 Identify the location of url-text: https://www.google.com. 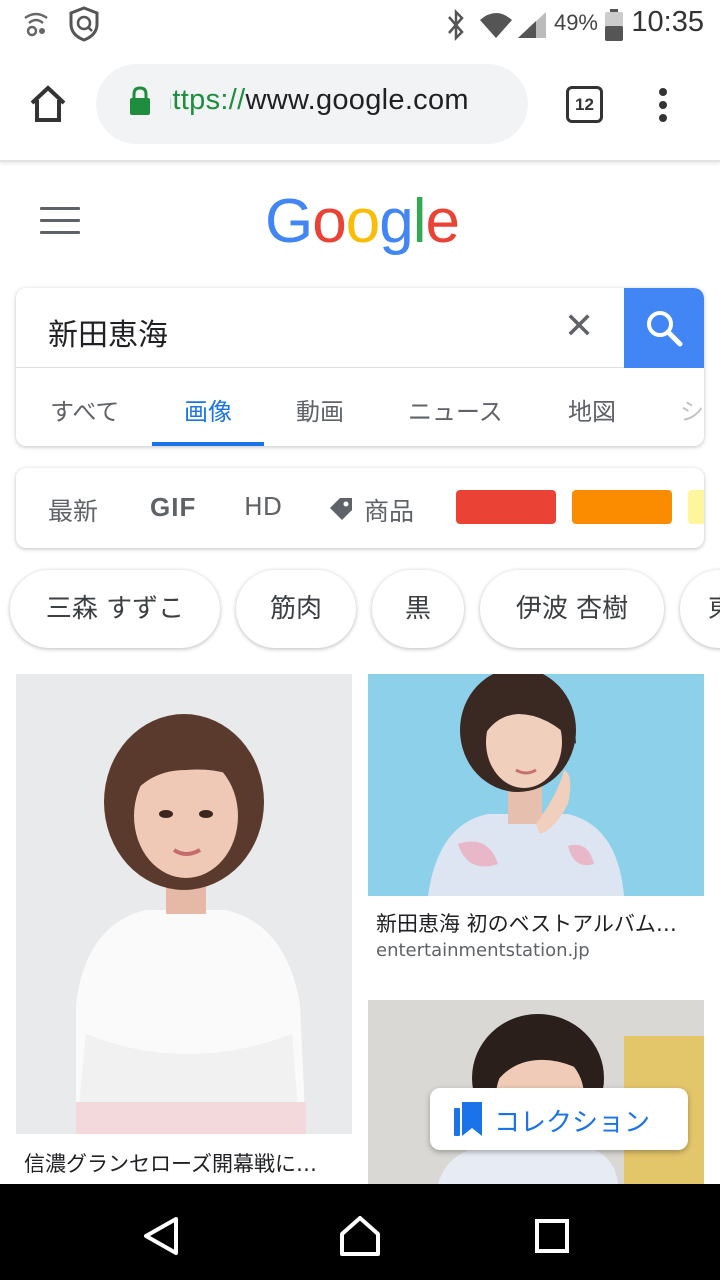
(319, 100).